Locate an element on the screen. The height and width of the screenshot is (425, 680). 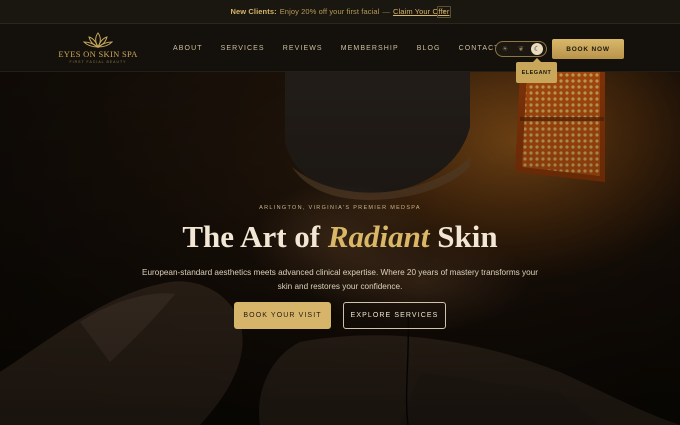
hero-headline: The Art of Radiant Skin is located at coordinates (340, 237).